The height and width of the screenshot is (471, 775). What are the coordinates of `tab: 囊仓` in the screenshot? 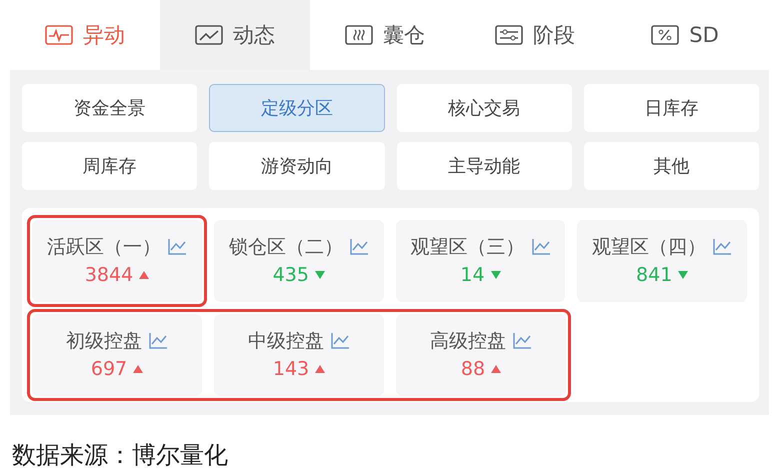 It's located at (385, 35).